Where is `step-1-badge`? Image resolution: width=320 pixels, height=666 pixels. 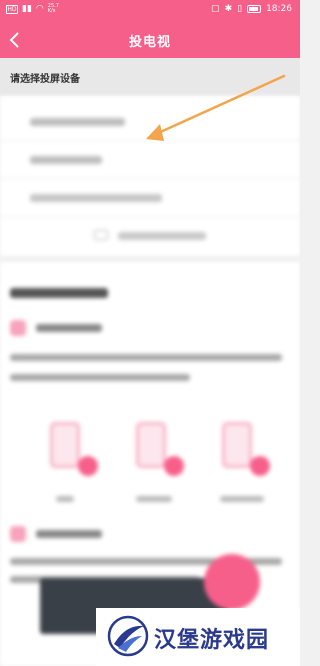
step-1-badge is located at coordinates (18, 328).